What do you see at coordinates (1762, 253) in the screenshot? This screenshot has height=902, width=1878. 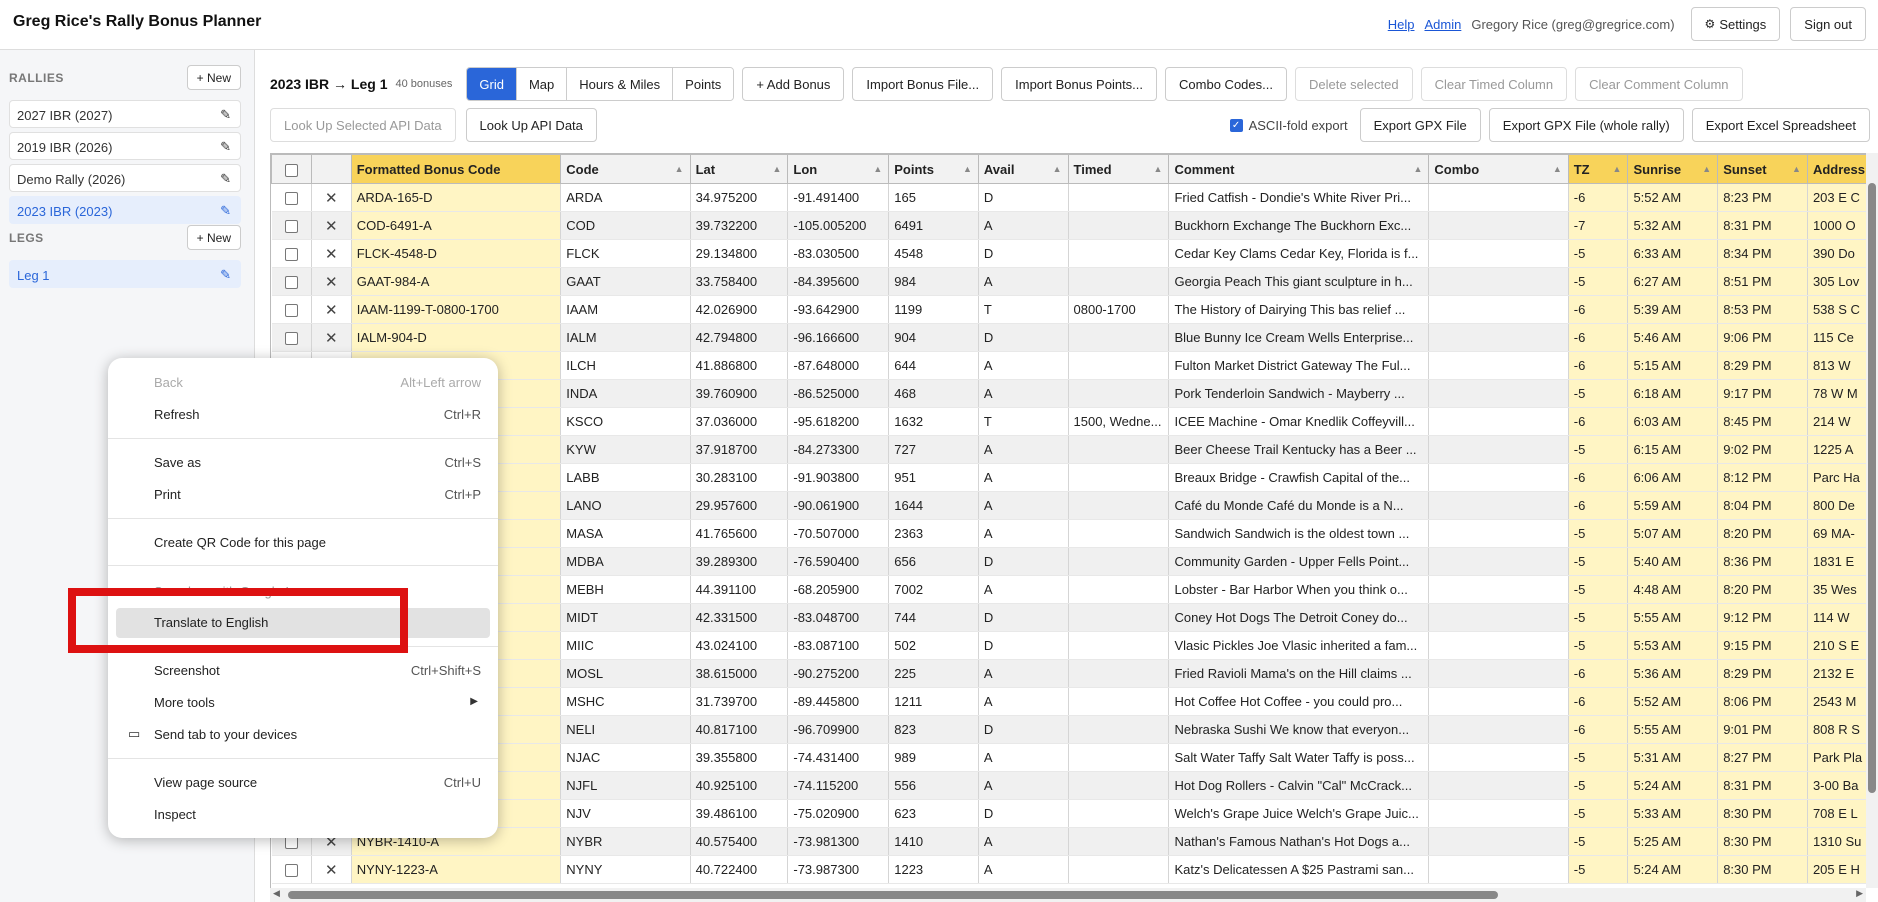 I see `cell-sunset: 8:34 PM` at bounding box center [1762, 253].